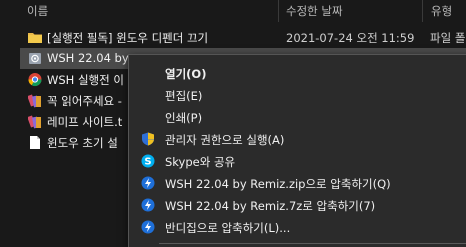 The height and width of the screenshot is (247, 466). Describe the element at coordinates (85, 80) in the screenshot. I see `file-name: WSH 실행전 이` at that location.